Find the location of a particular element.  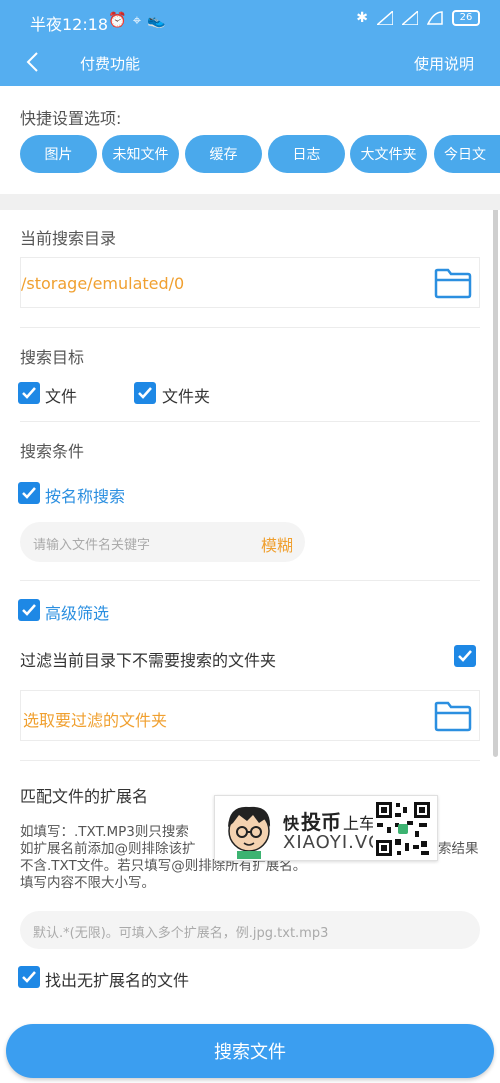

checkbox-folders is located at coordinates (145, 393).